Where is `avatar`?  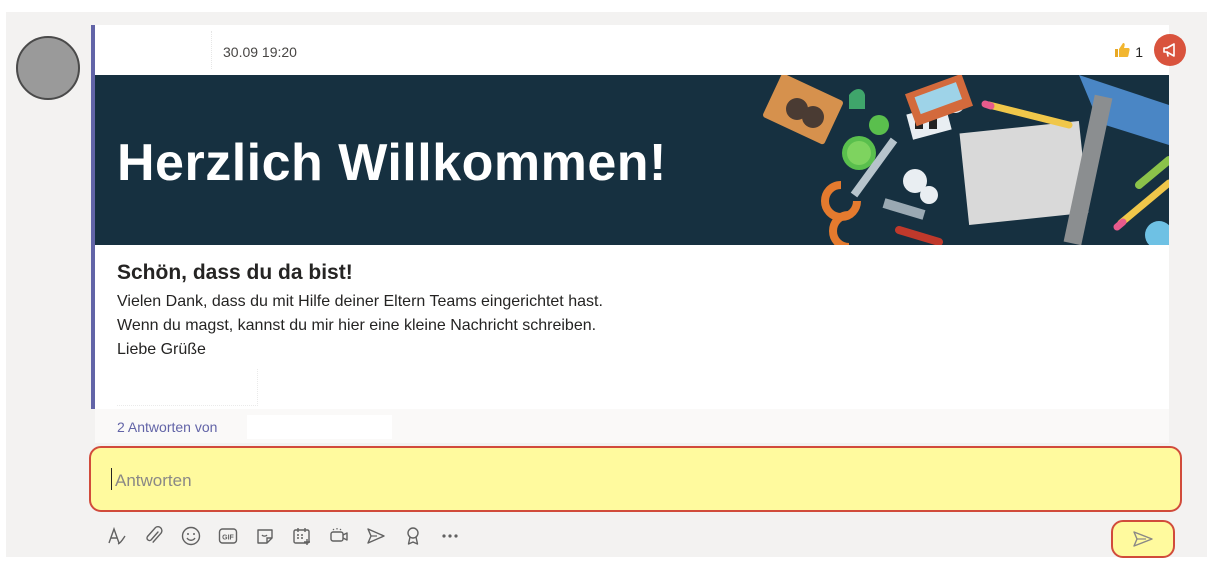
avatar is located at coordinates (48, 68).